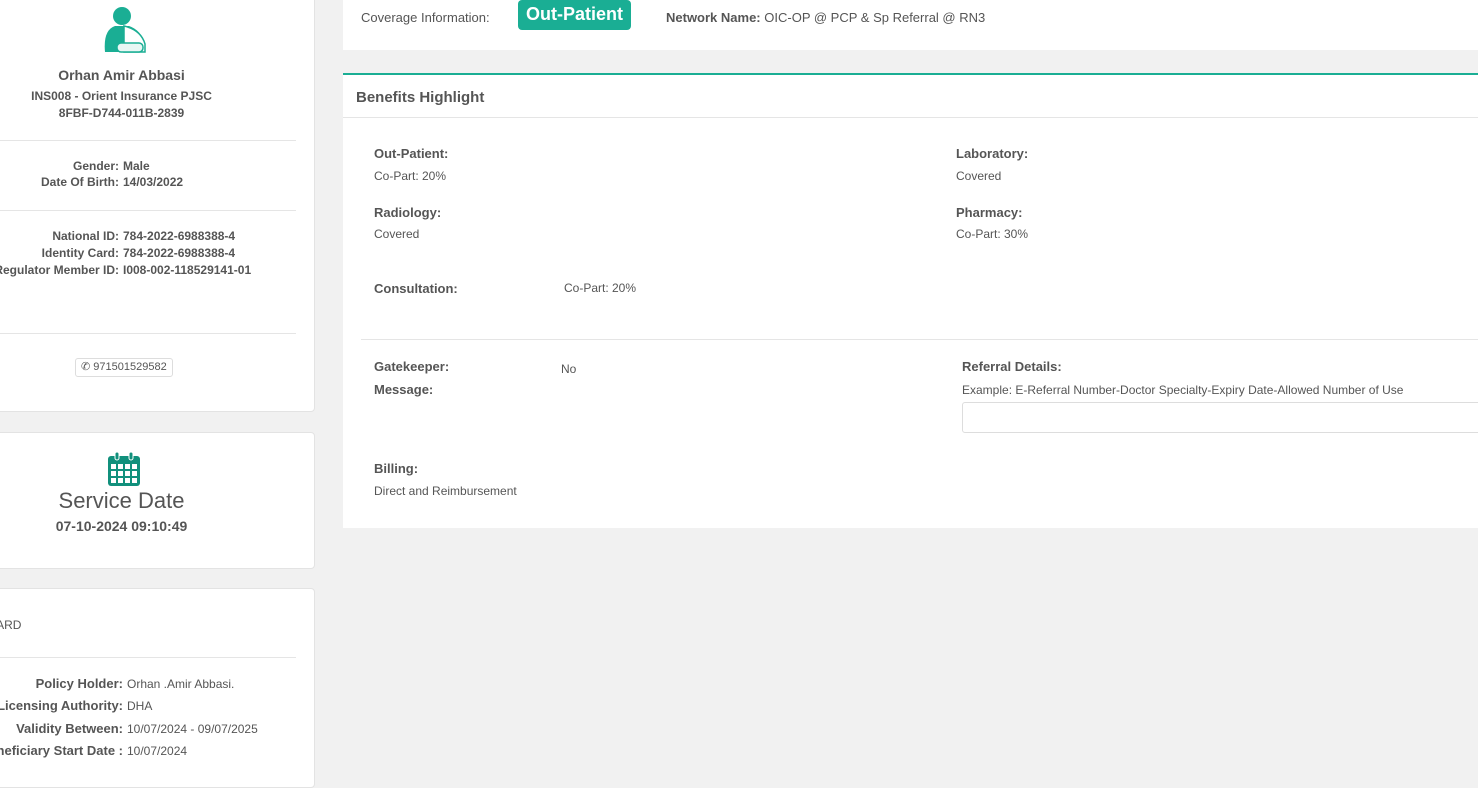 The image size is (1478, 788). I want to click on outpatient-value: Co-Part: 20%, so click(410, 176).